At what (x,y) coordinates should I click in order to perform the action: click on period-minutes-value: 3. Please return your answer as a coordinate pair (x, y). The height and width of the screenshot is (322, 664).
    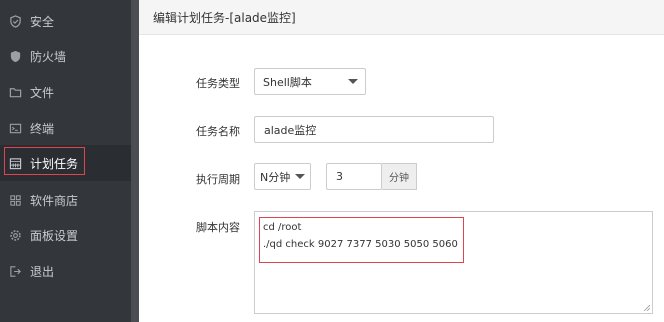
    Looking at the image, I should click on (339, 176).